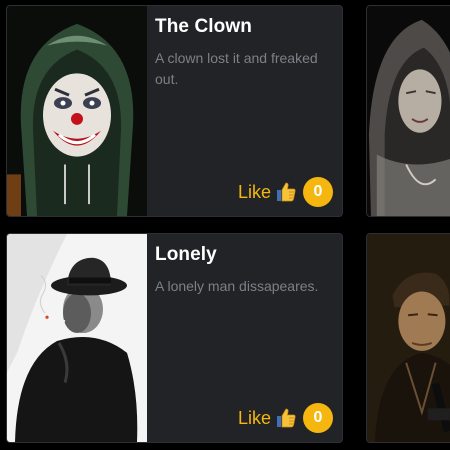 The height and width of the screenshot is (450, 450). I want to click on clown-image, so click(77, 111).